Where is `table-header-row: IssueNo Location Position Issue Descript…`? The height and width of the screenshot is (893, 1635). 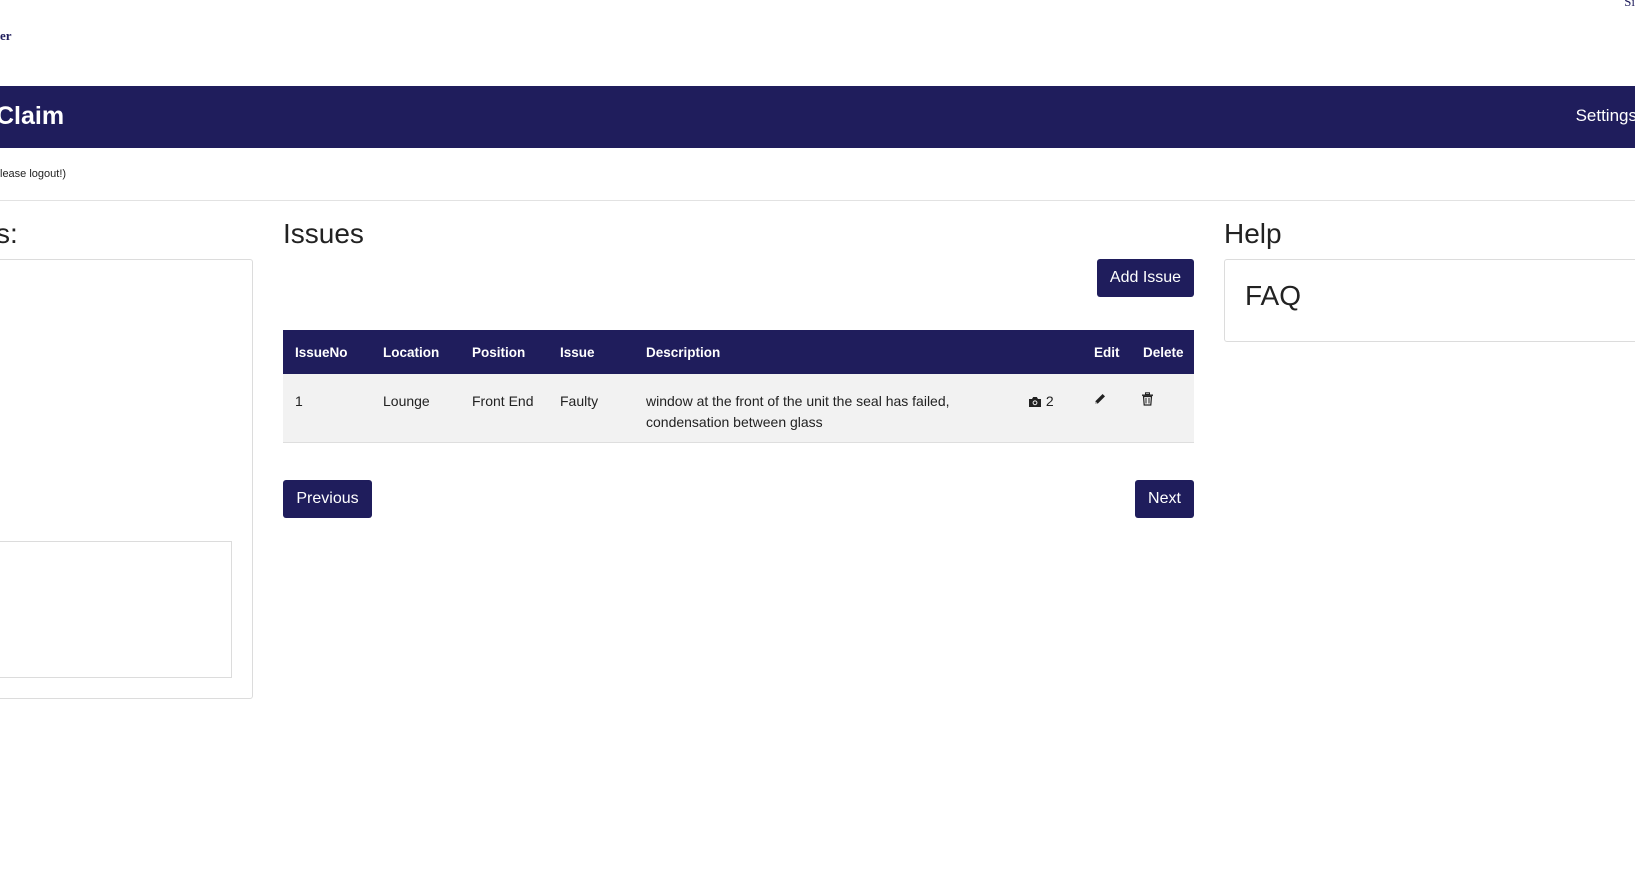 table-header-row: IssueNo Location Position Issue Descript… is located at coordinates (738, 352).